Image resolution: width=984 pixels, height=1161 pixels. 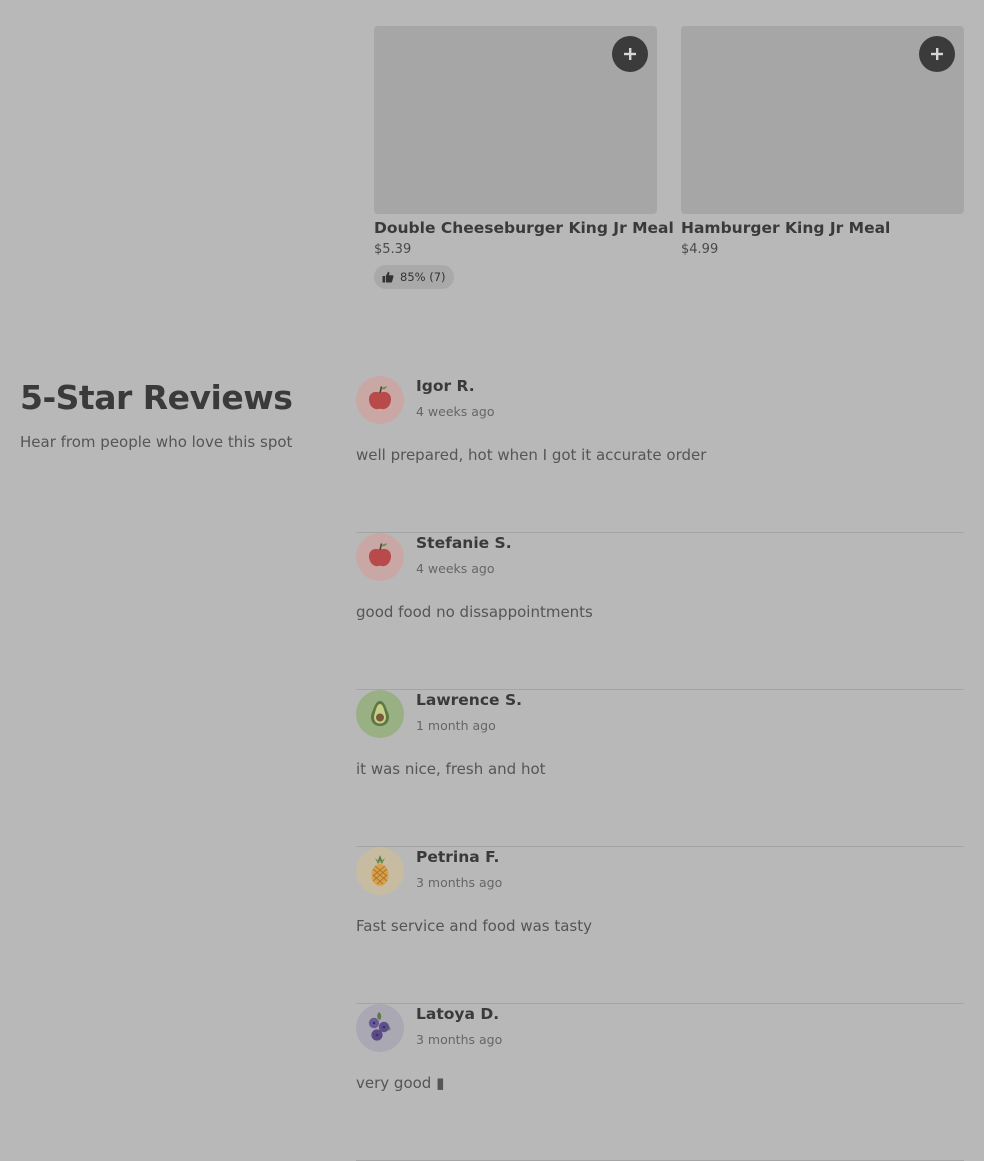 I want to click on review-author: Petrina F., so click(x=458, y=857).